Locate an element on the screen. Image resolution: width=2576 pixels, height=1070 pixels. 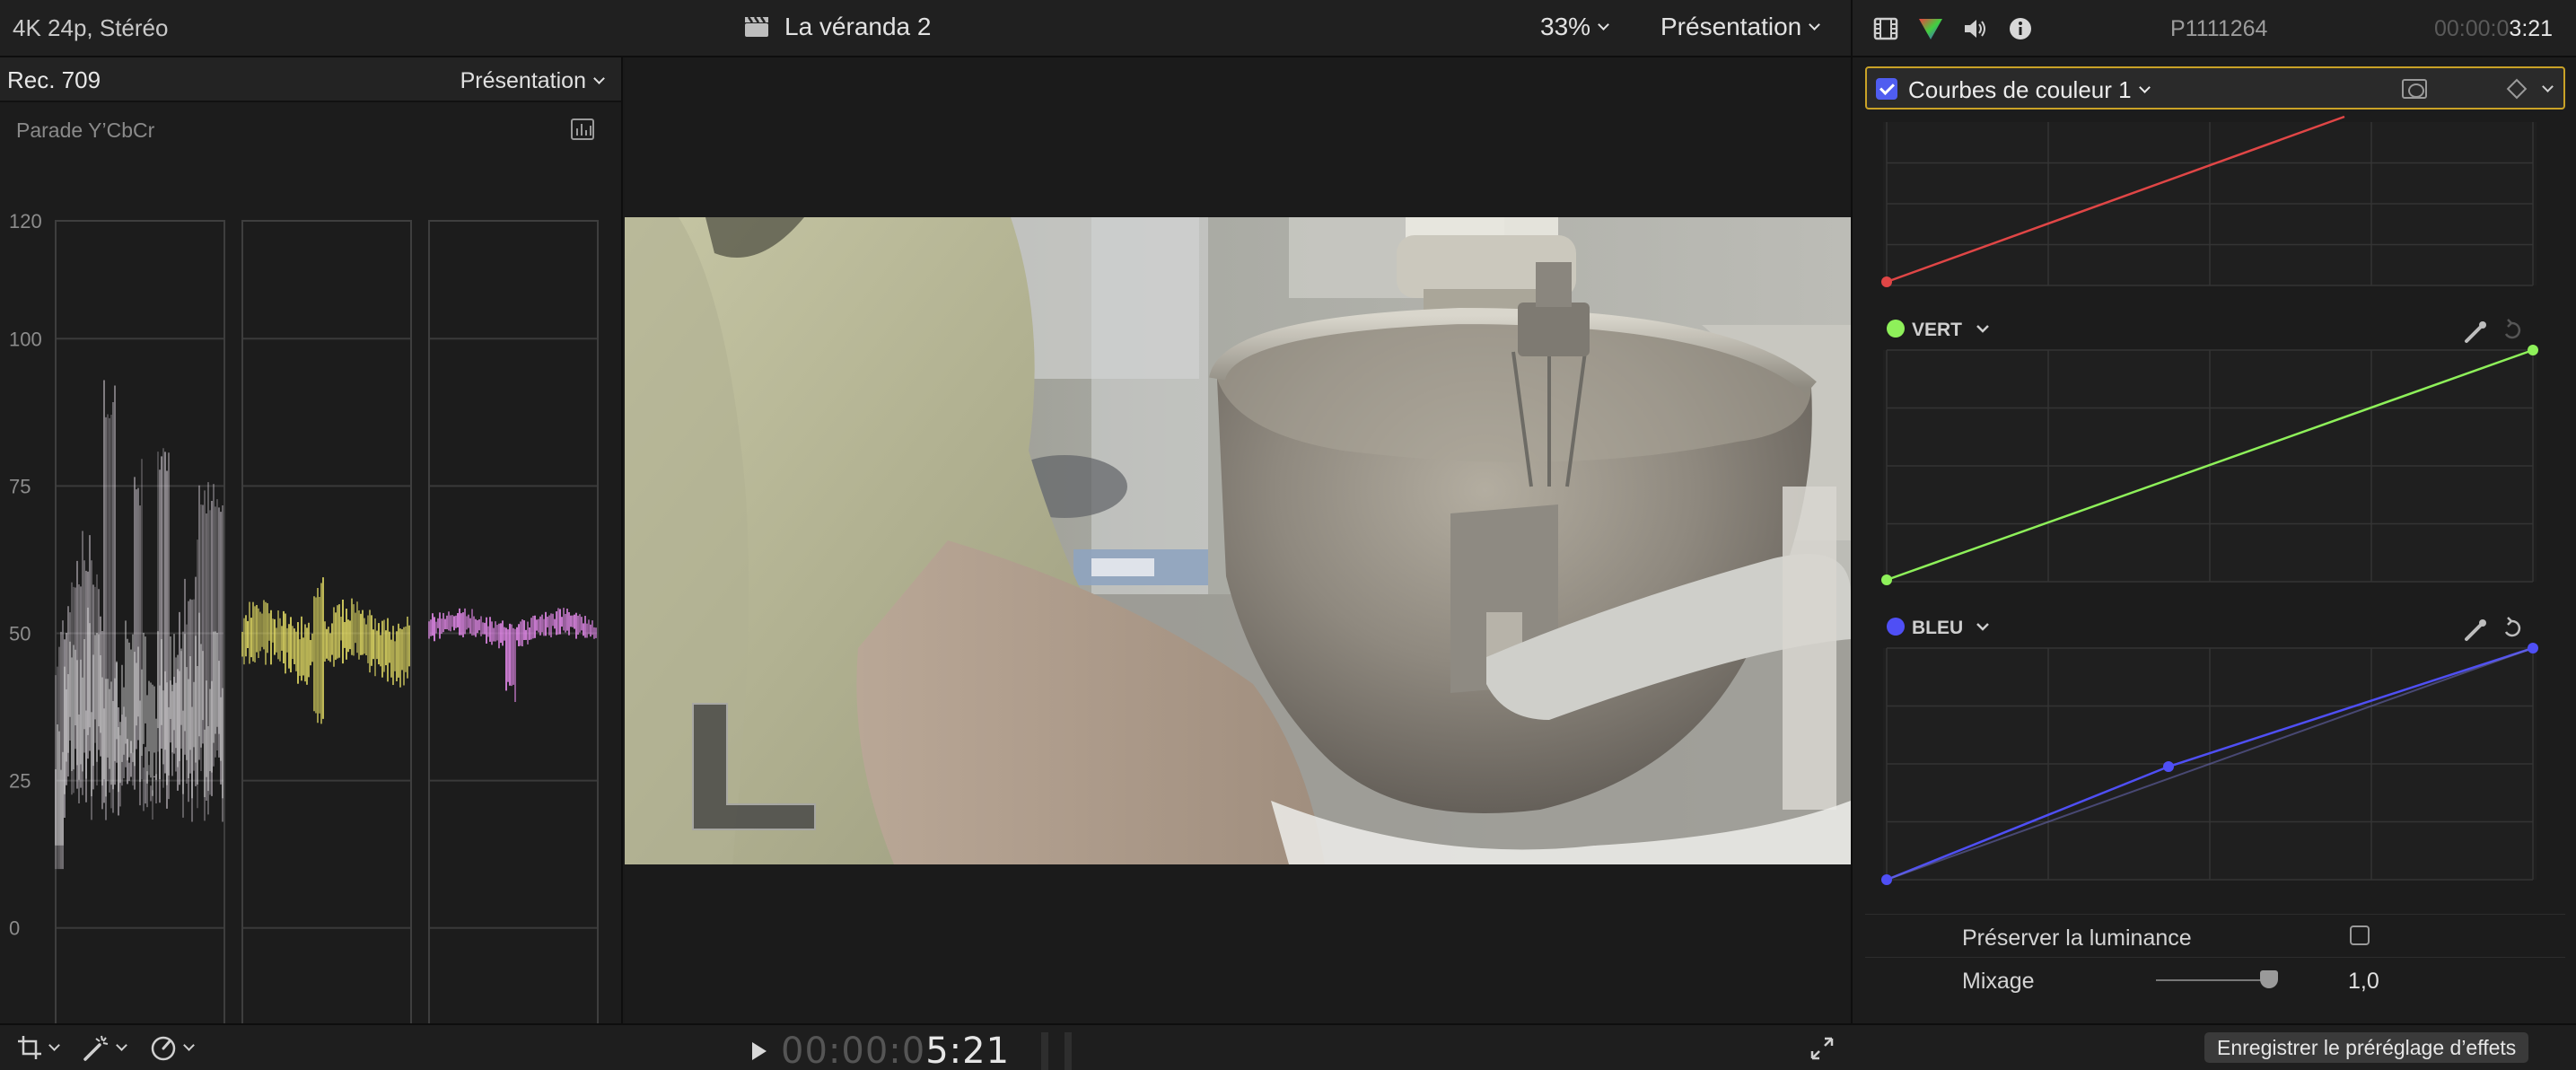
preserve-luminance-row: Préserver la luminance is located at coordinates (2215, 935).